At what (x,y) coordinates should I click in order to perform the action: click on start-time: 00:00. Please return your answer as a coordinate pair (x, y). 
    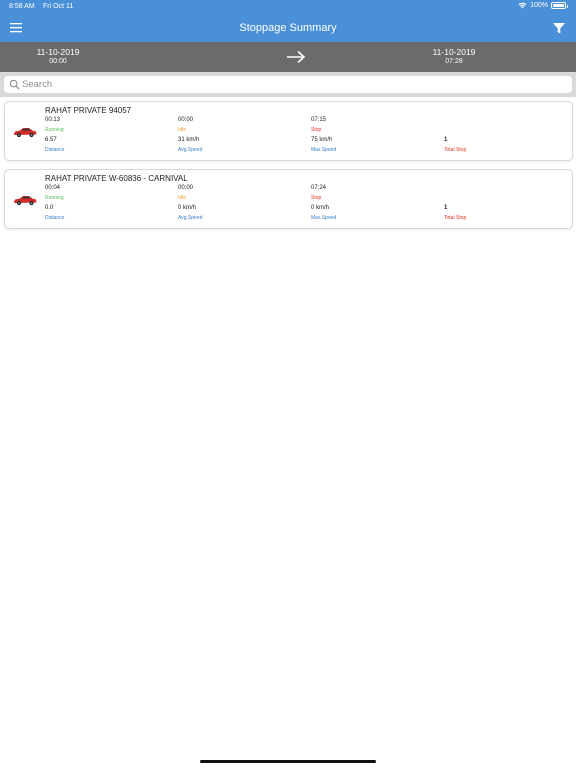
    Looking at the image, I should click on (58, 61).